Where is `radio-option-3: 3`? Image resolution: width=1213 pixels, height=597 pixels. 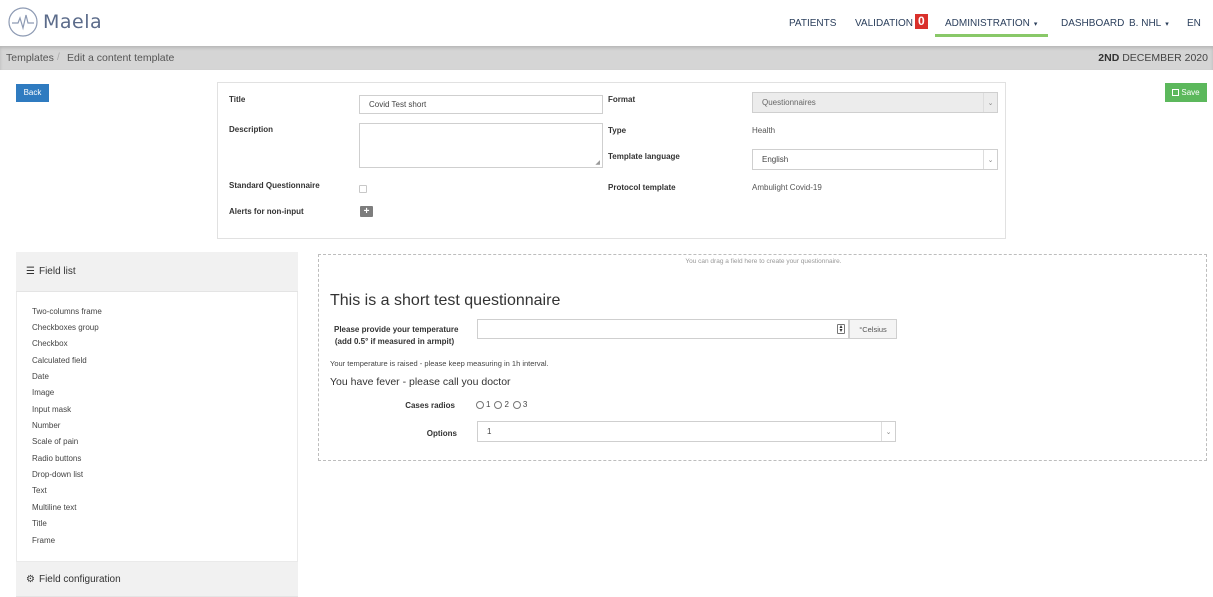 radio-option-3: 3 is located at coordinates (520, 404).